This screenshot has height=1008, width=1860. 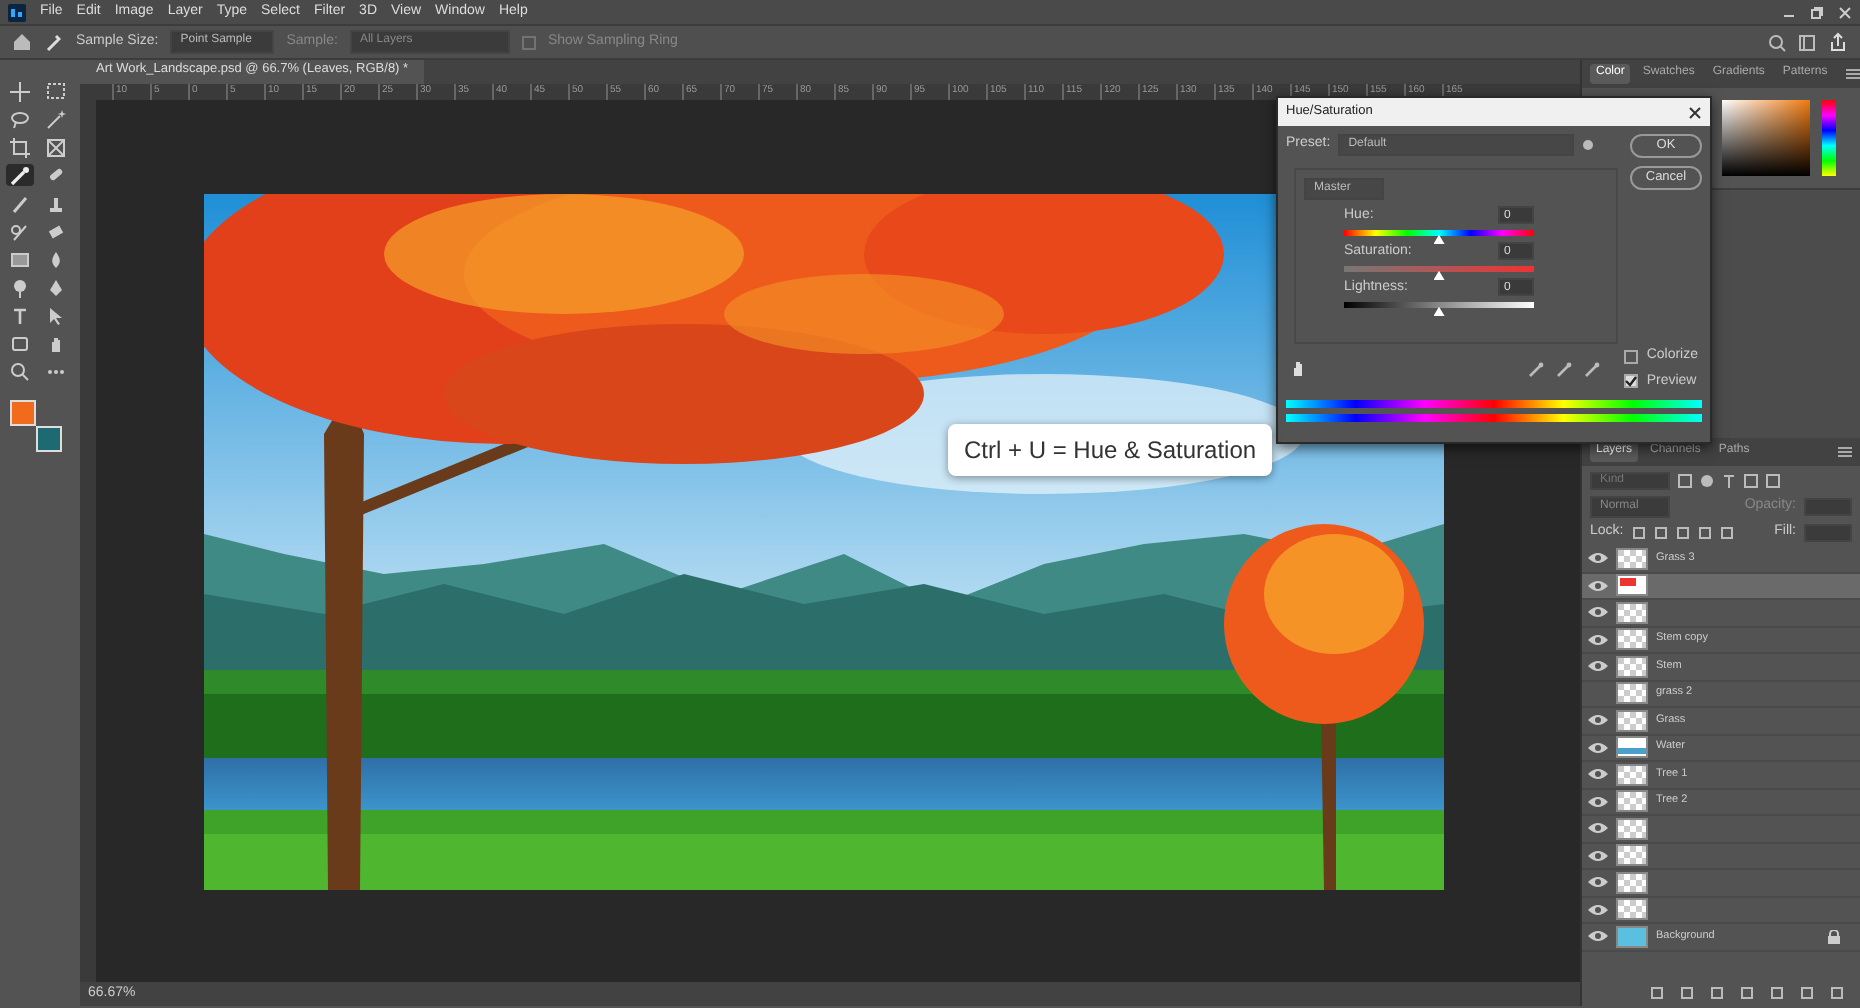 I want to click on type-filter-icon, so click(x=1729, y=480).